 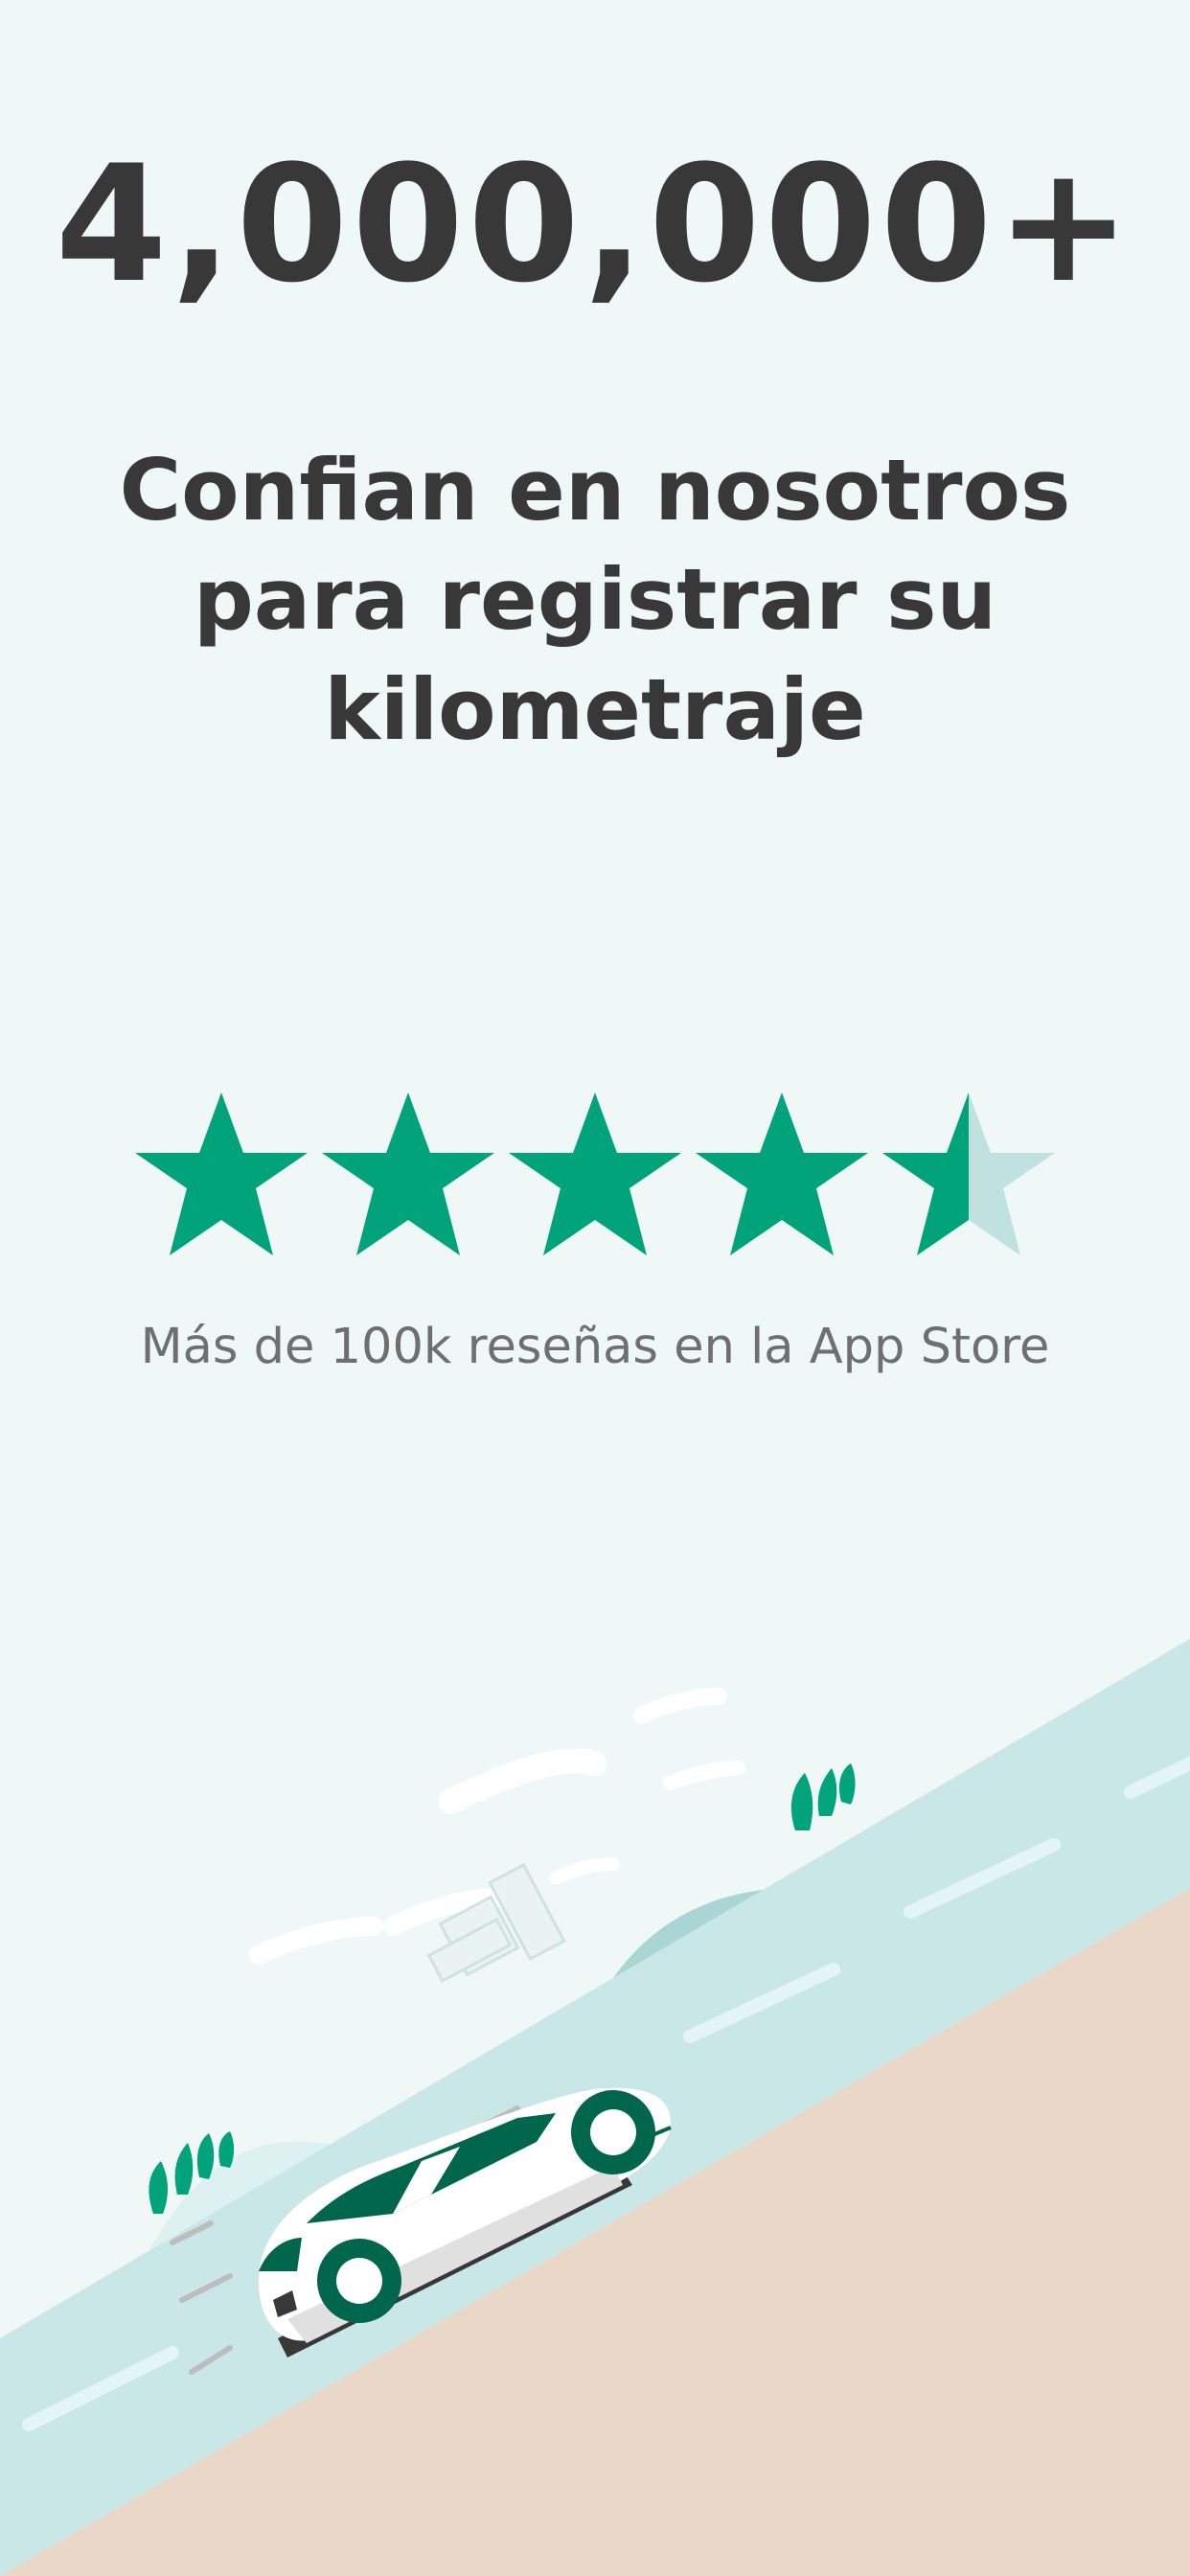 What do you see at coordinates (968, 1173) in the screenshot?
I see `star-icon-half` at bounding box center [968, 1173].